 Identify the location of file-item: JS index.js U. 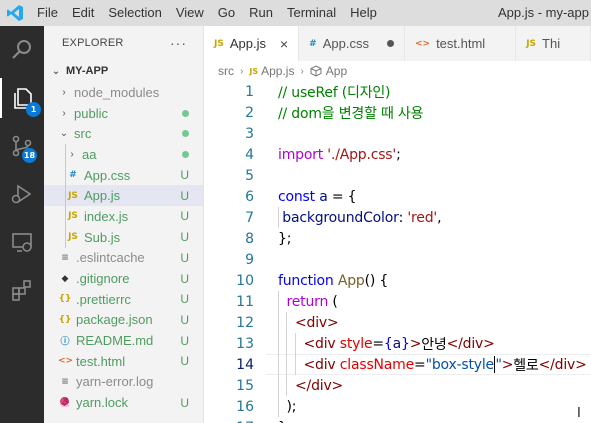
(123, 216).